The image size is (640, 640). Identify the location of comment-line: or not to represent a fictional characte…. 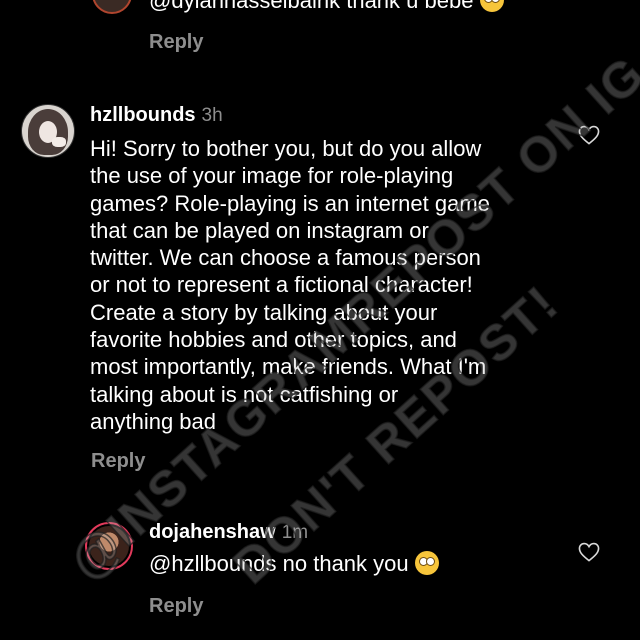
(281, 285).